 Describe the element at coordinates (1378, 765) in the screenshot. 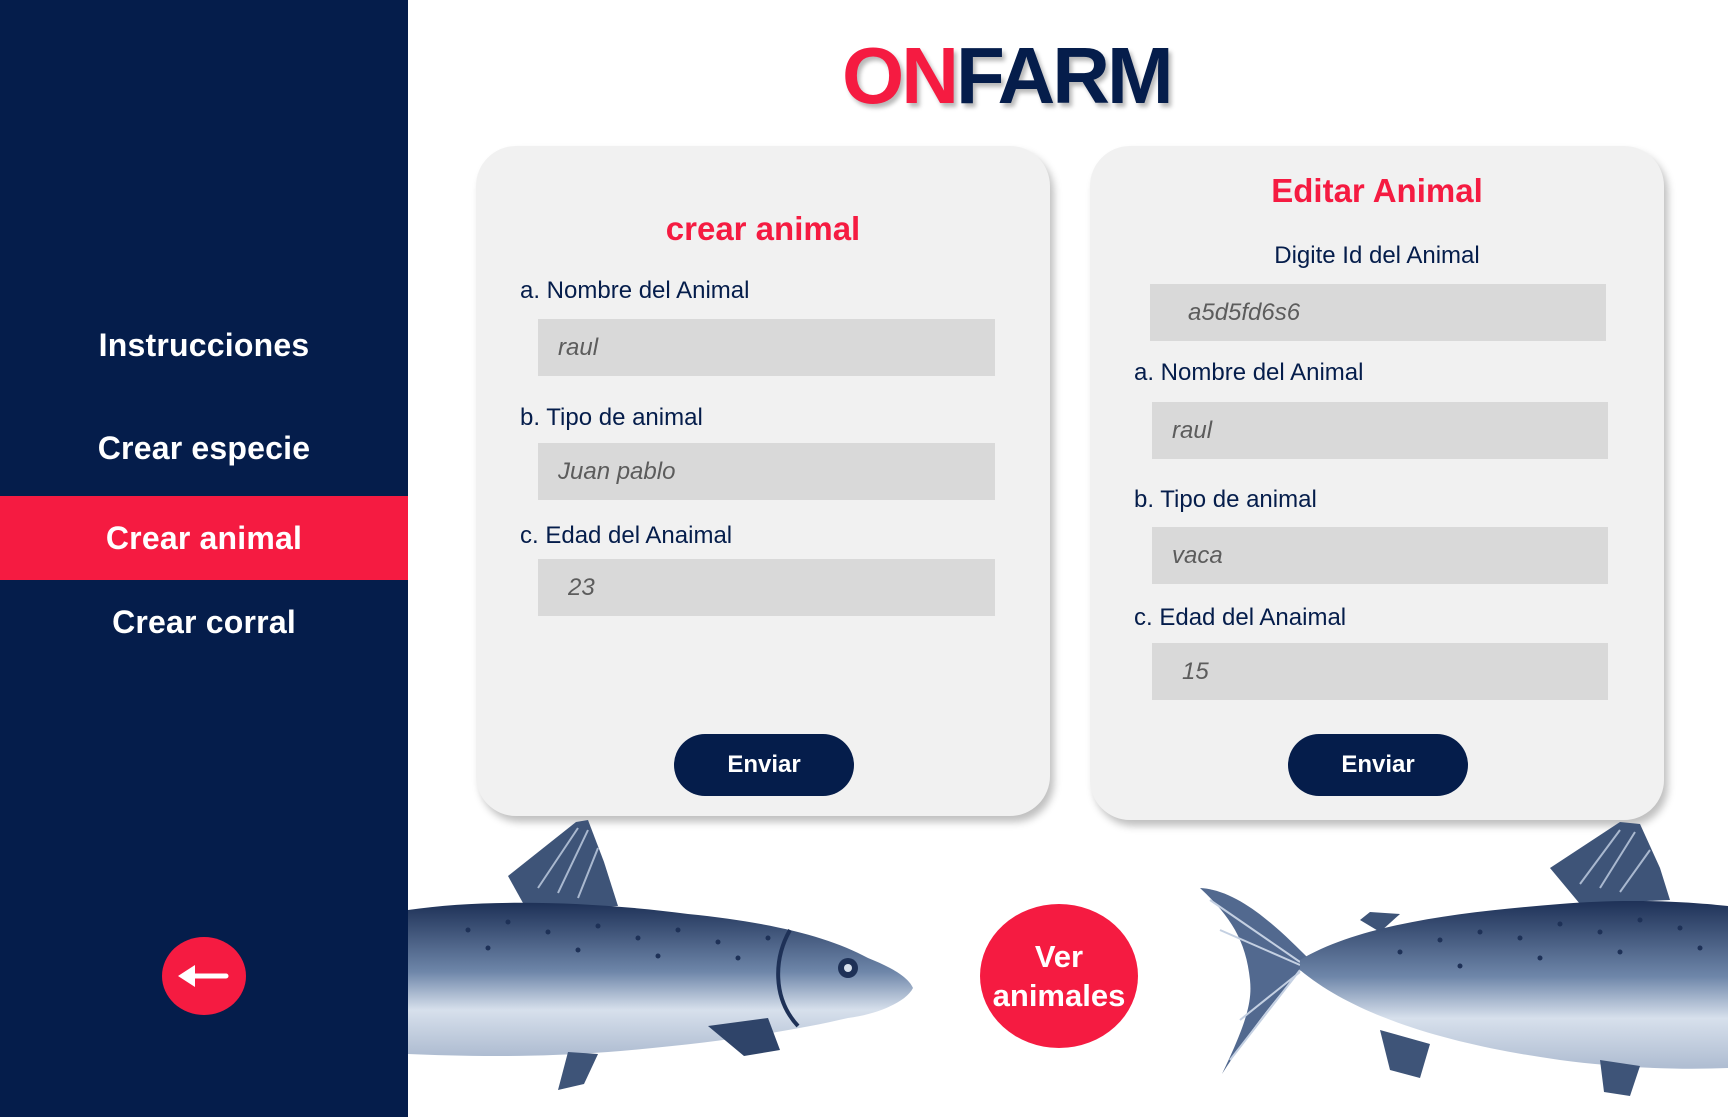

I see `edit-submit-button: Enviar` at that location.